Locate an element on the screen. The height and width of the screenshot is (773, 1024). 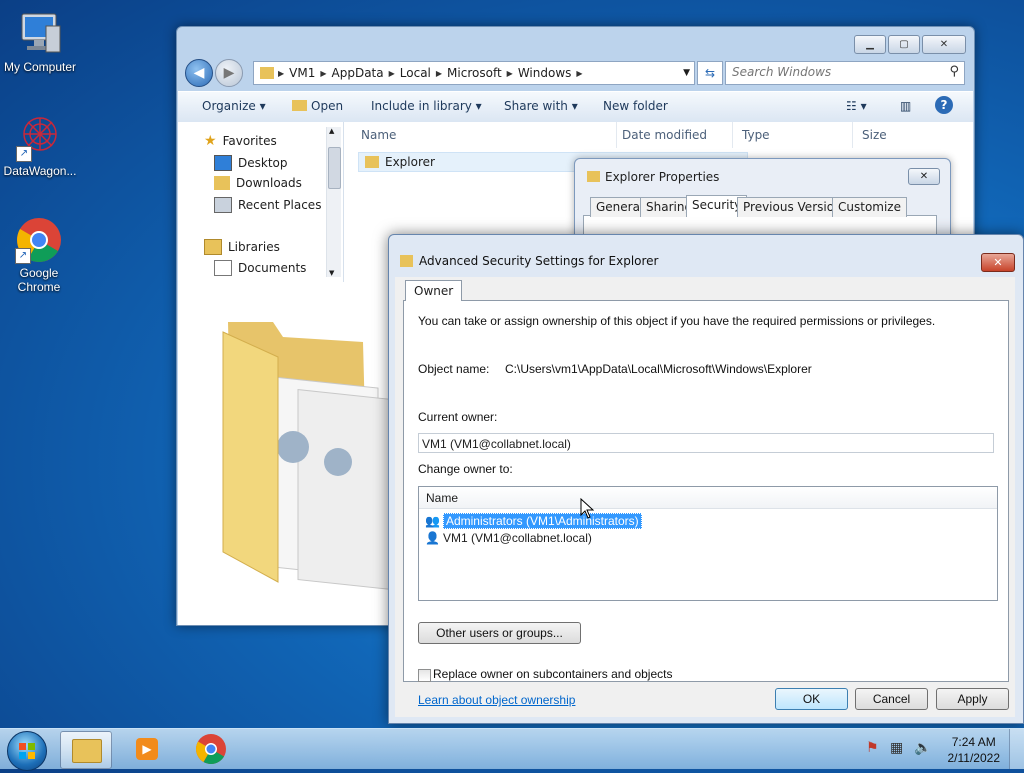
chrome-icon: ↗ is located at coordinates (39, 240).